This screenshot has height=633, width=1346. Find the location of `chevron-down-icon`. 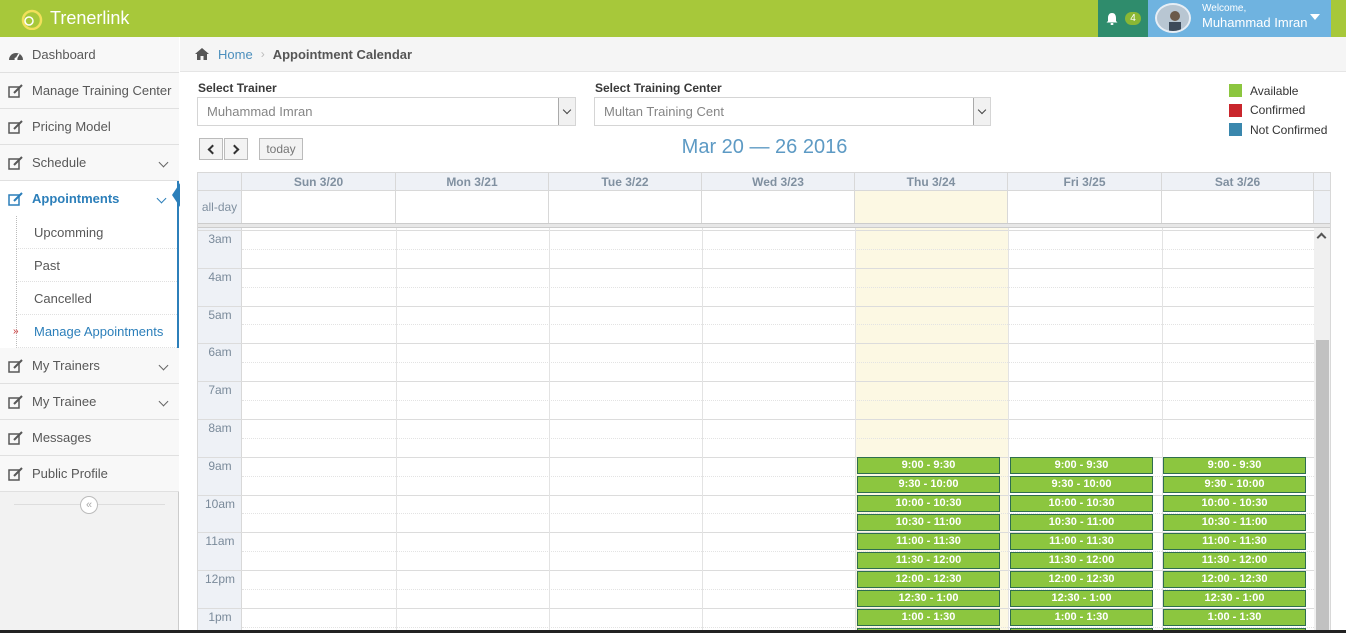

chevron-down-icon is located at coordinates (981, 111).